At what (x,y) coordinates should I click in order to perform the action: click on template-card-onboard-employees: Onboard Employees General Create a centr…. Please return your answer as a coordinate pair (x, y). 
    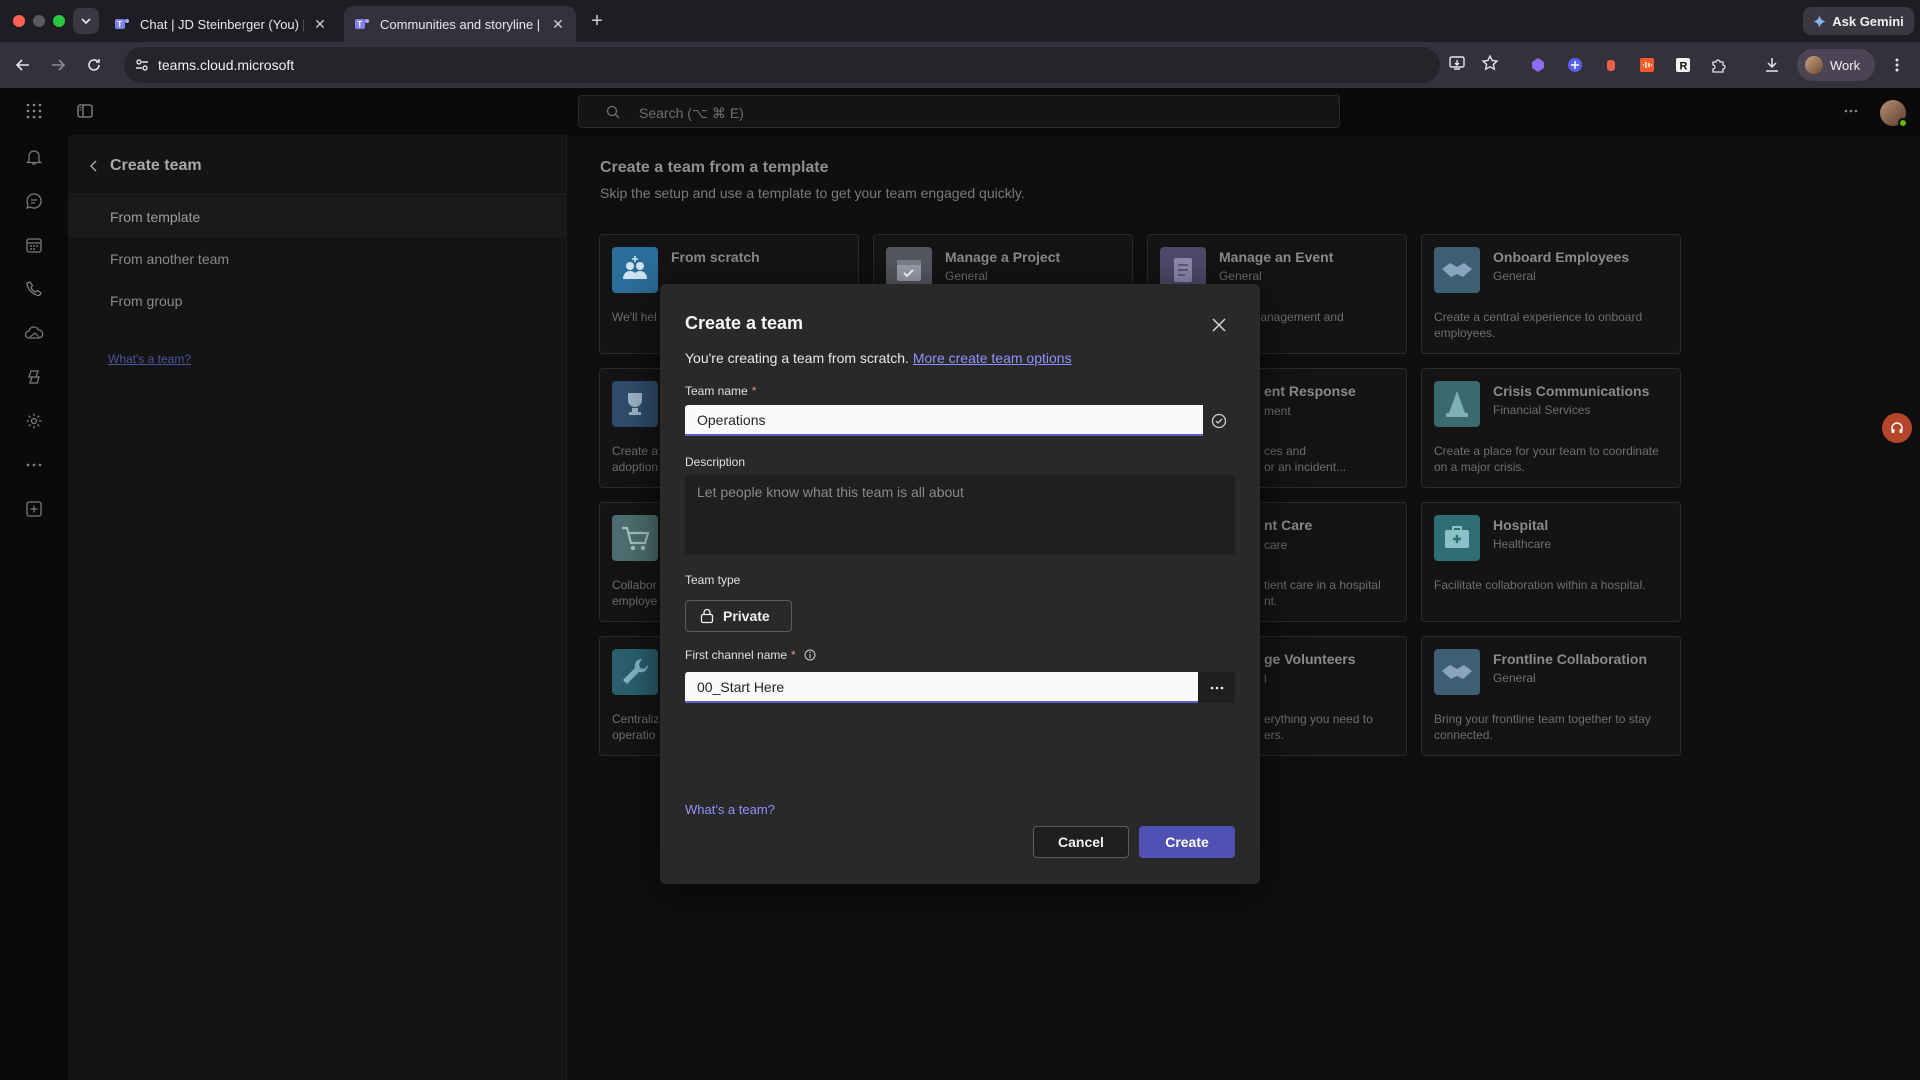
    Looking at the image, I should click on (1551, 294).